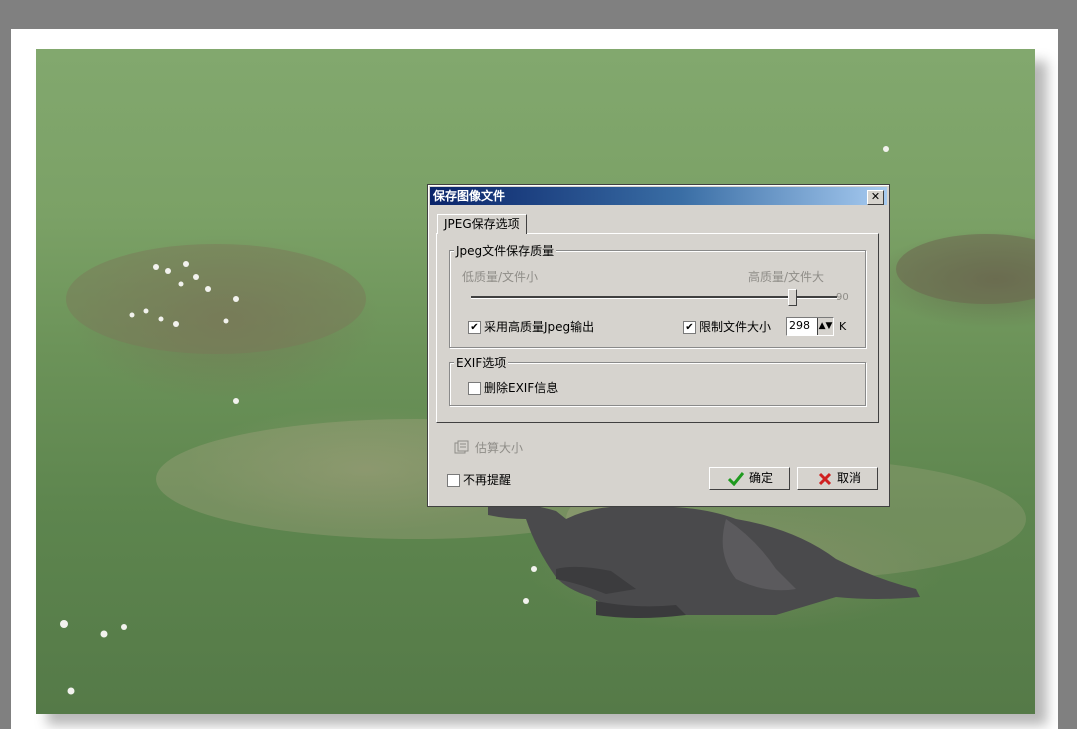 This screenshot has width=1077, height=729. I want to click on limit-size-checkbox: ✔, so click(689, 327).